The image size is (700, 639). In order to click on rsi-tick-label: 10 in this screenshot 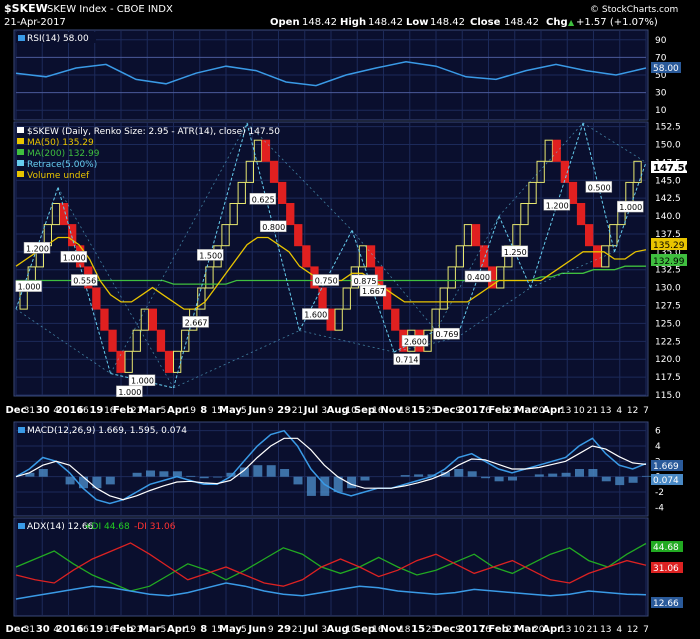, I will do `click(661, 111)`.